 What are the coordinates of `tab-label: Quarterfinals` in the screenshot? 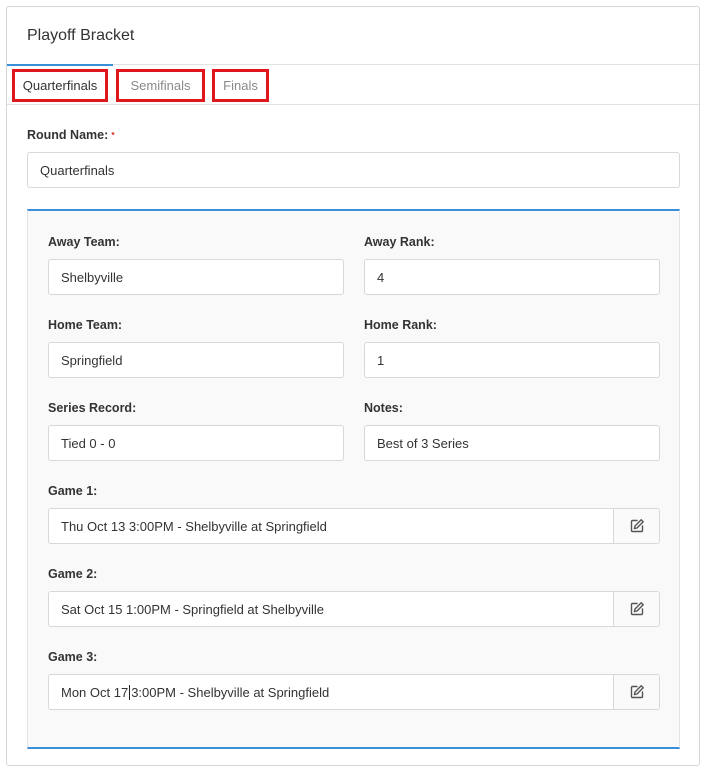 It's located at (60, 85).